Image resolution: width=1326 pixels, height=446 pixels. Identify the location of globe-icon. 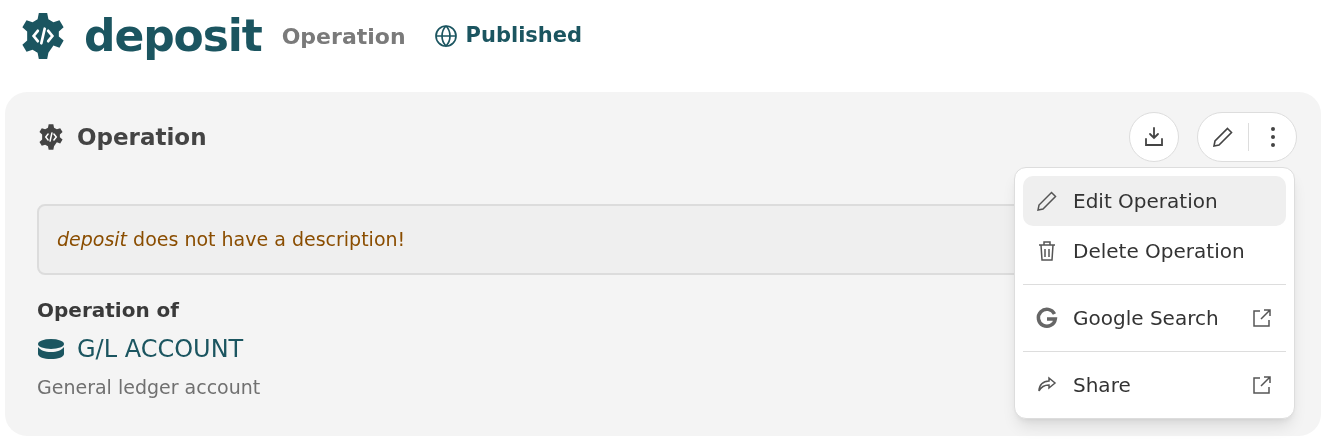
(445, 36).